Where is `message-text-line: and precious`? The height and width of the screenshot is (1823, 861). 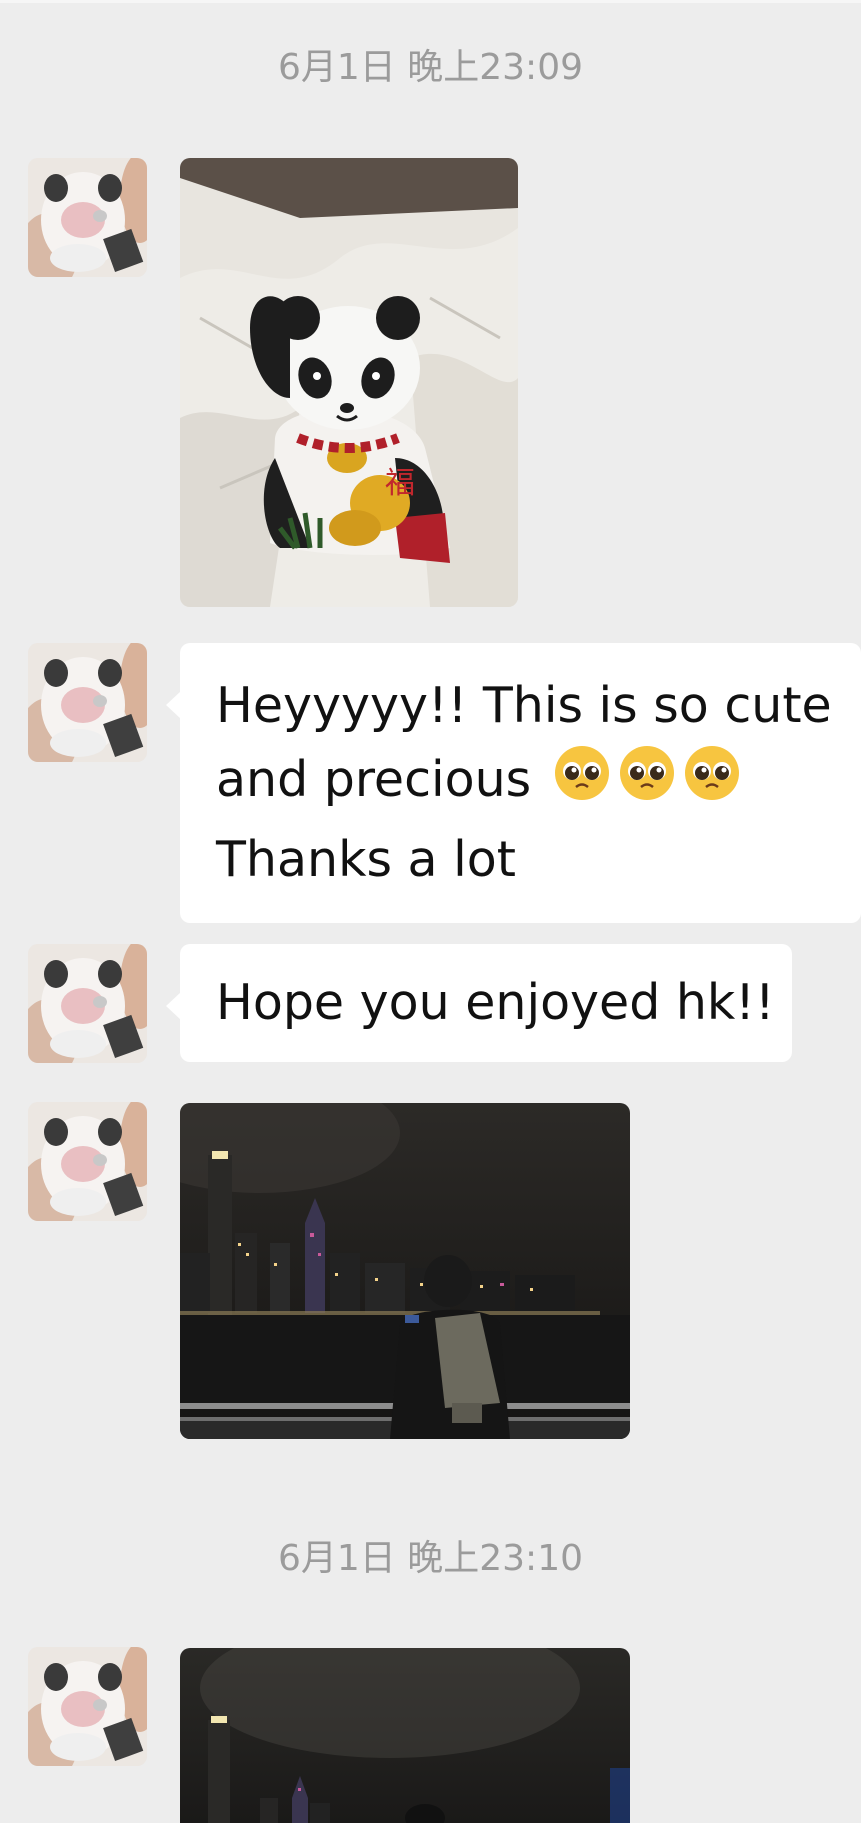
message-text-line: and precious is located at coordinates (520, 783).